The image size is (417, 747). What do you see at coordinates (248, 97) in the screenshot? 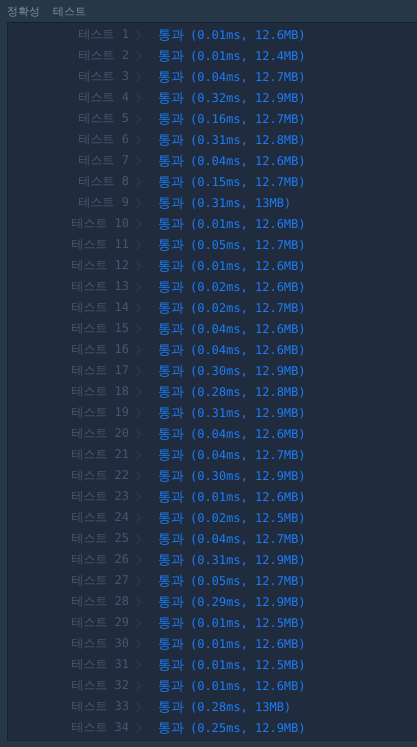
I see `result-text: (0.32ms, 12.9MB)` at bounding box center [248, 97].